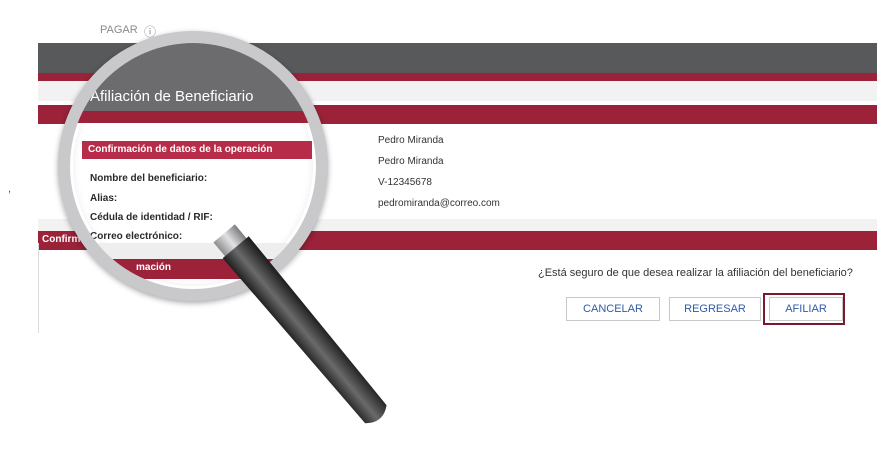  Describe the element at coordinates (439, 203) in the screenshot. I see `field-value-email: pedromiranda@correo.com` at that location.